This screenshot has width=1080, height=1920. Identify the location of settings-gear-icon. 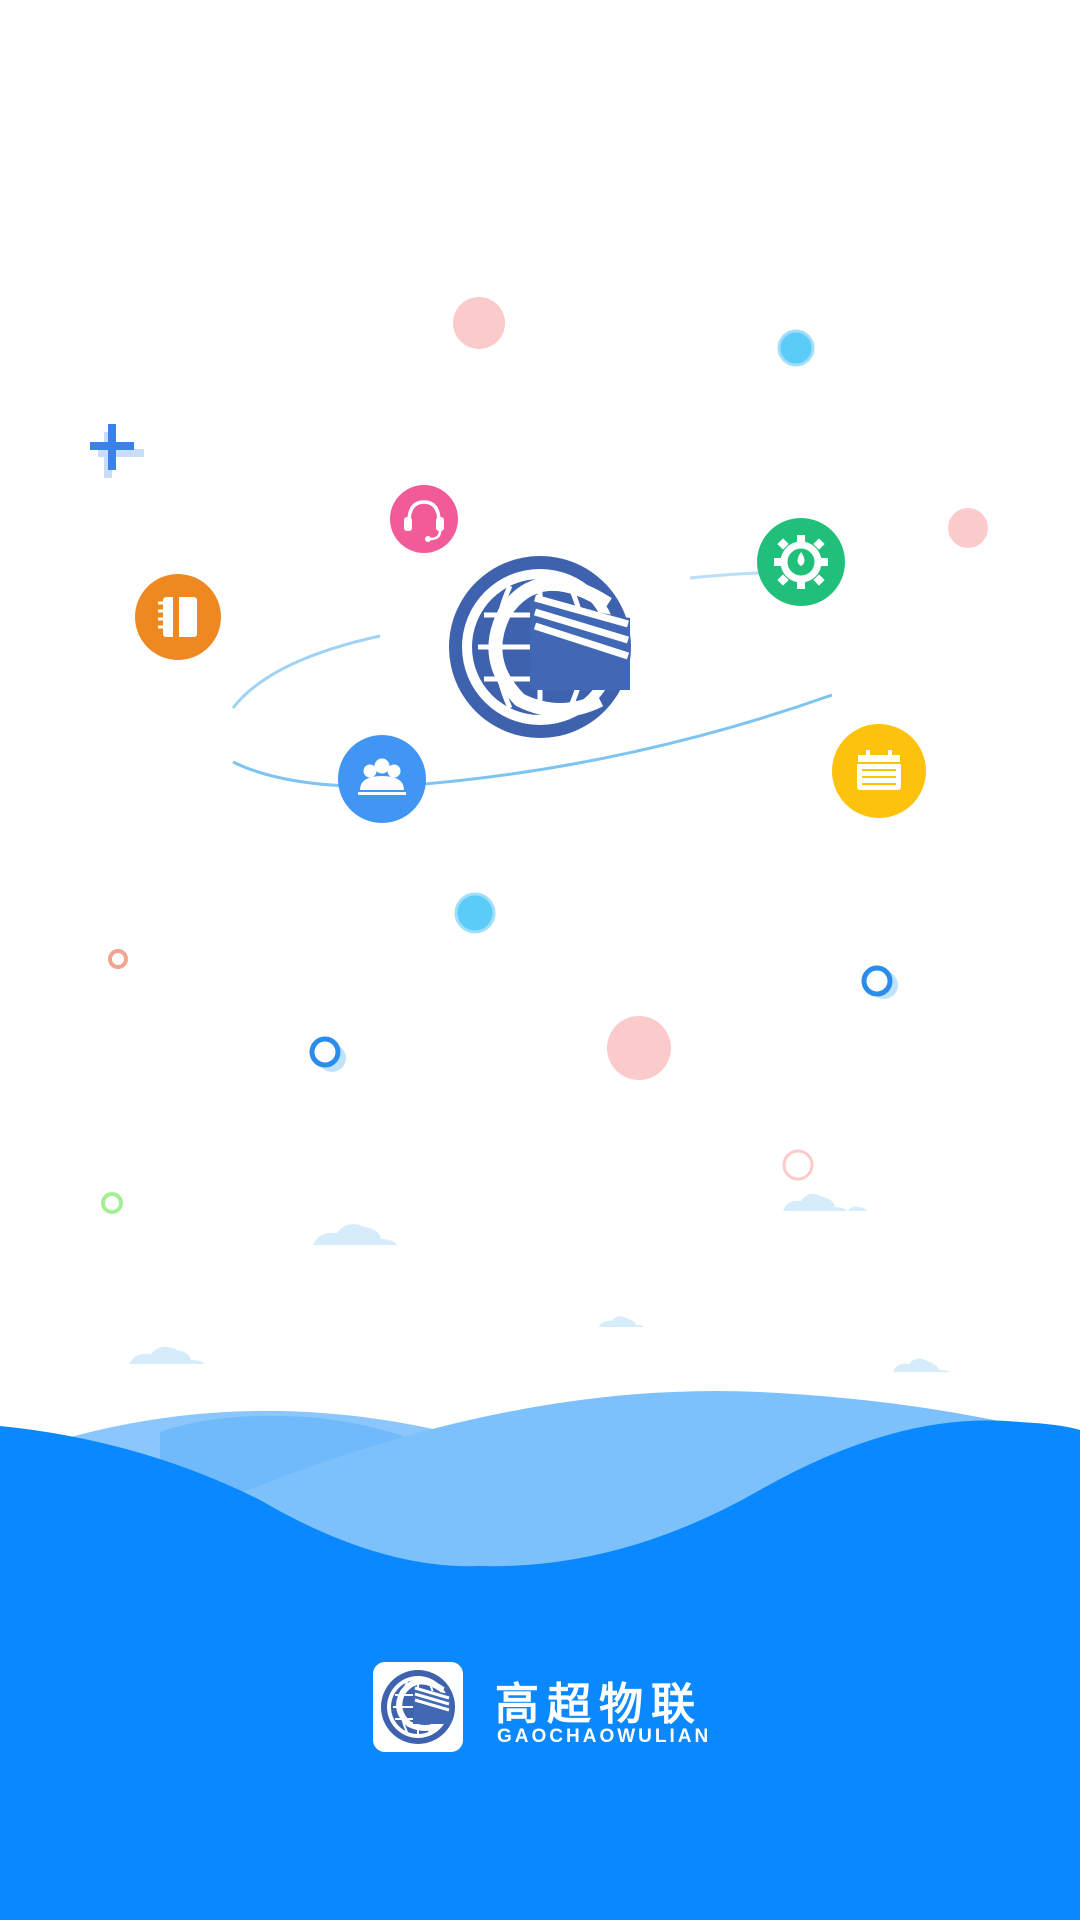
(801, 562).